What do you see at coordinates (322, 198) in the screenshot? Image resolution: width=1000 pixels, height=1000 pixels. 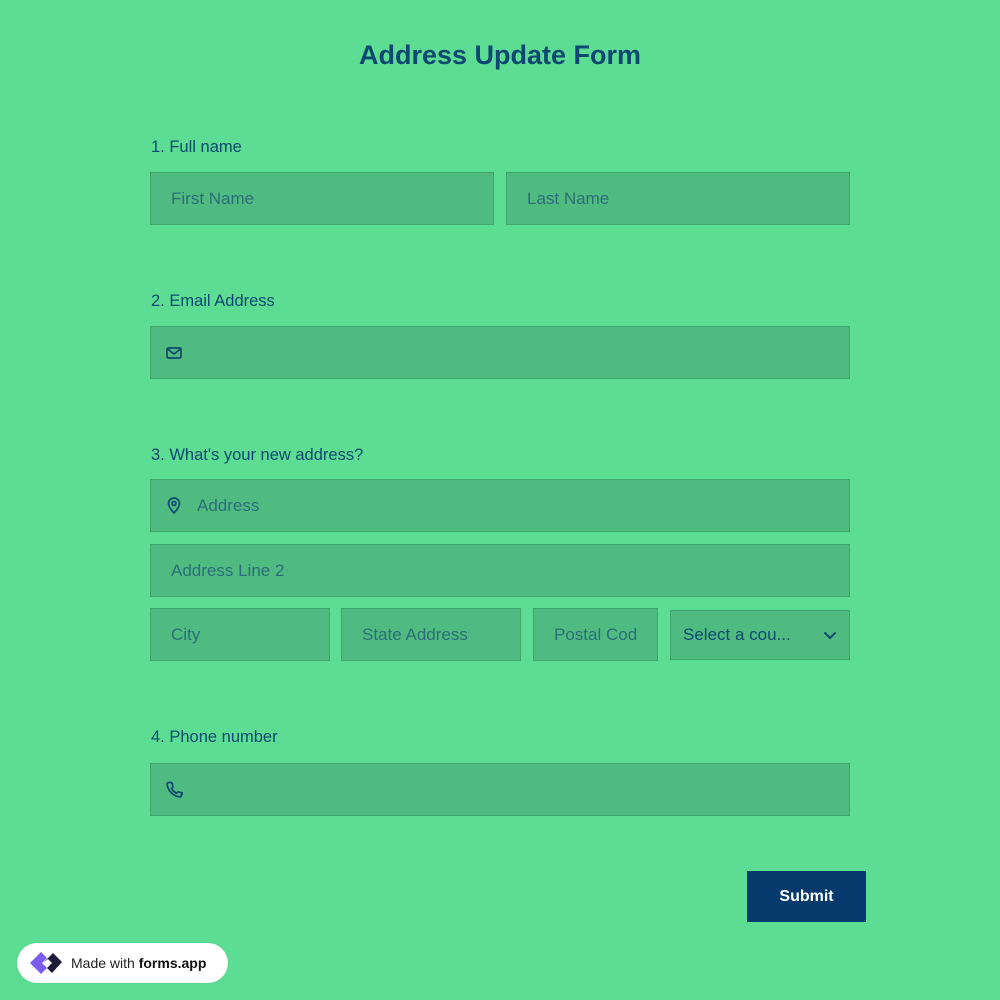 I see `first-name-input: First Name` at bounding box center [322, 198].